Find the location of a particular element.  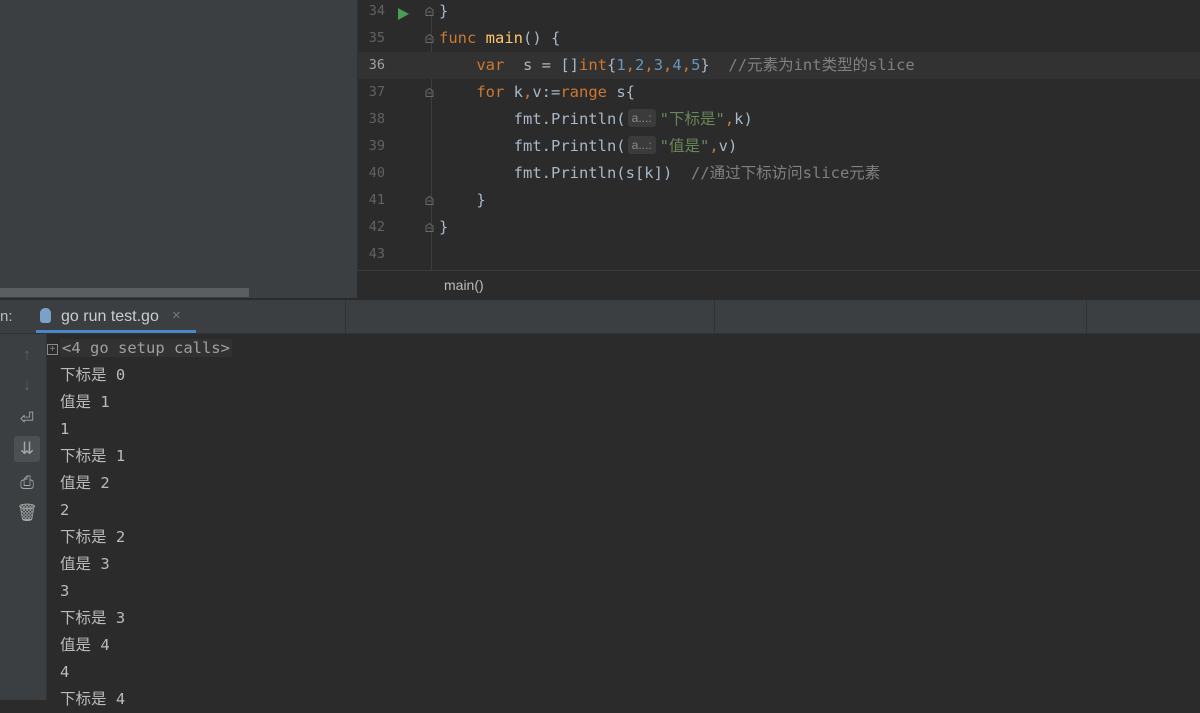

console-text: 值是 4 is located at coordinates (85, 645).